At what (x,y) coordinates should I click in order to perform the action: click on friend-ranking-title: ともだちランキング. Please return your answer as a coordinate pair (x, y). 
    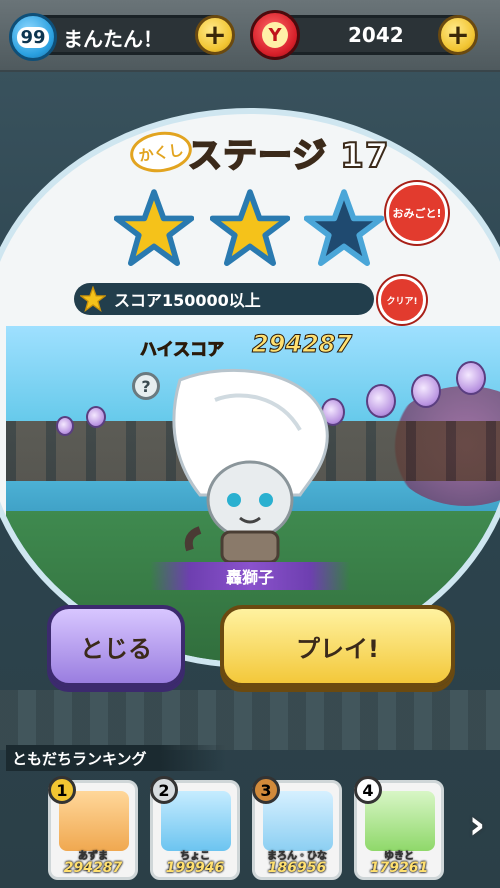
    Looking at the image, I should click on (116, 758).